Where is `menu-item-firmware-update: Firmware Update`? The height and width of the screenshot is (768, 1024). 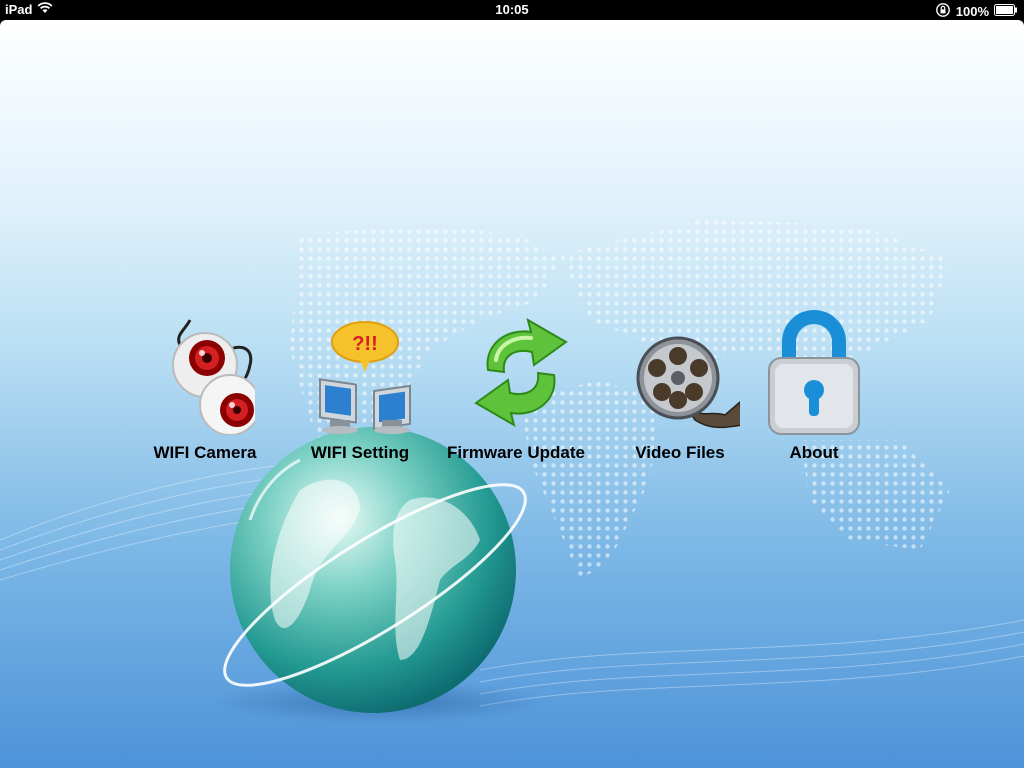 menu-item-firmware-update: Firmware Update is located at coordinates (516, 390).